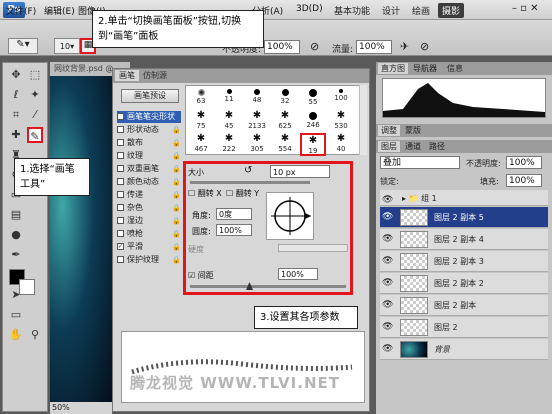 This screenshot has height=414, width=552. I want to click on ws-paint: 绘画, so click(421, 10).